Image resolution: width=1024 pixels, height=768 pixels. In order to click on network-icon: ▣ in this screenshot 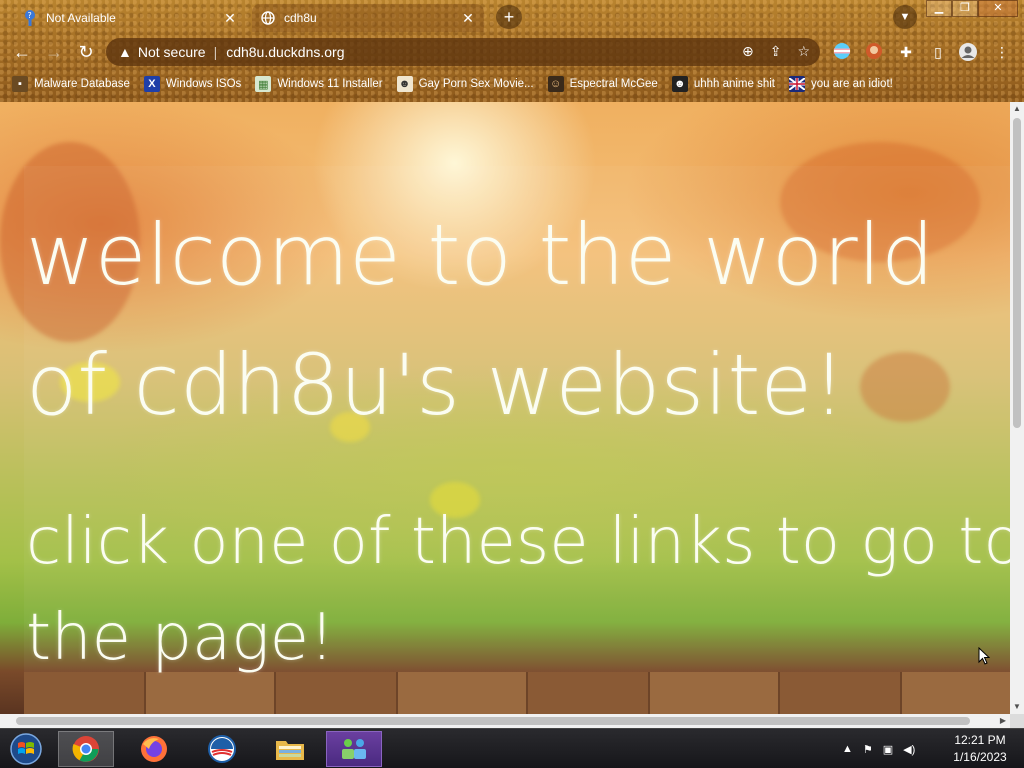, I will do `click(888, 749)`.